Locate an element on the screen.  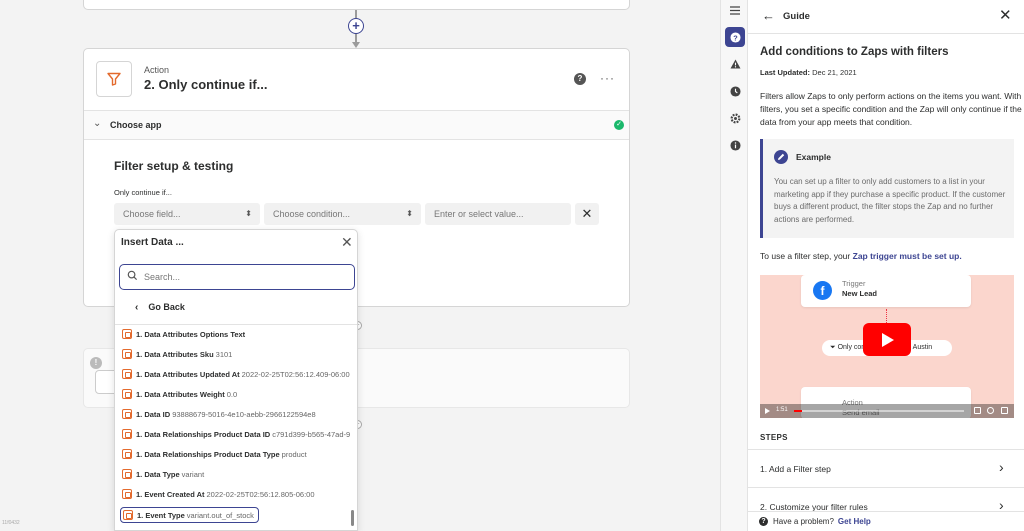
get-help-link: Get Help is located at coordinates (854, 521).